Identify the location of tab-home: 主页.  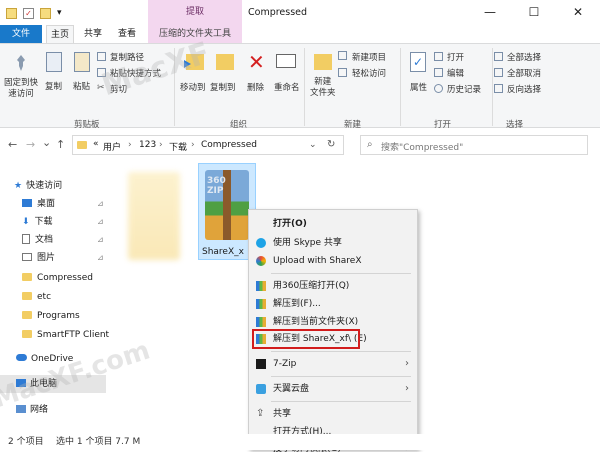
(60, 34).